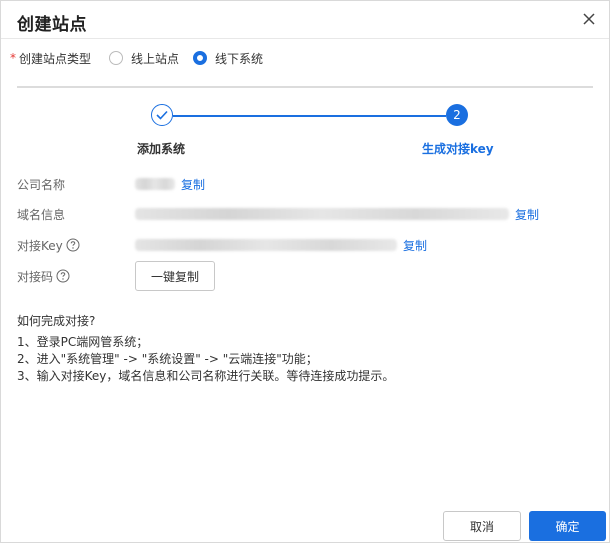 This screenshot has width=610, height=543. I want to click on company-name-row: 公司名称 复制, so click(111, 184).